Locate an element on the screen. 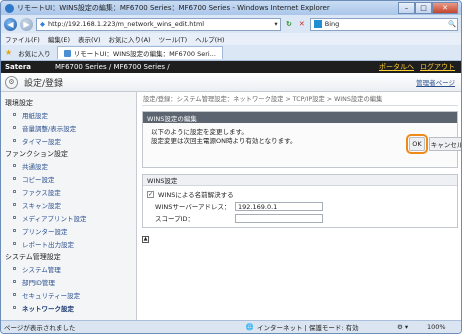 The width and height of the screenshot is (462, 334). stop-icon: ✕ is located at coordinates (302, 24).